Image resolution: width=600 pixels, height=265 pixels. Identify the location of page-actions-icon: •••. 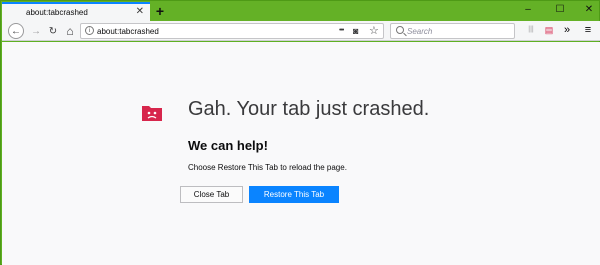
(341, 31).